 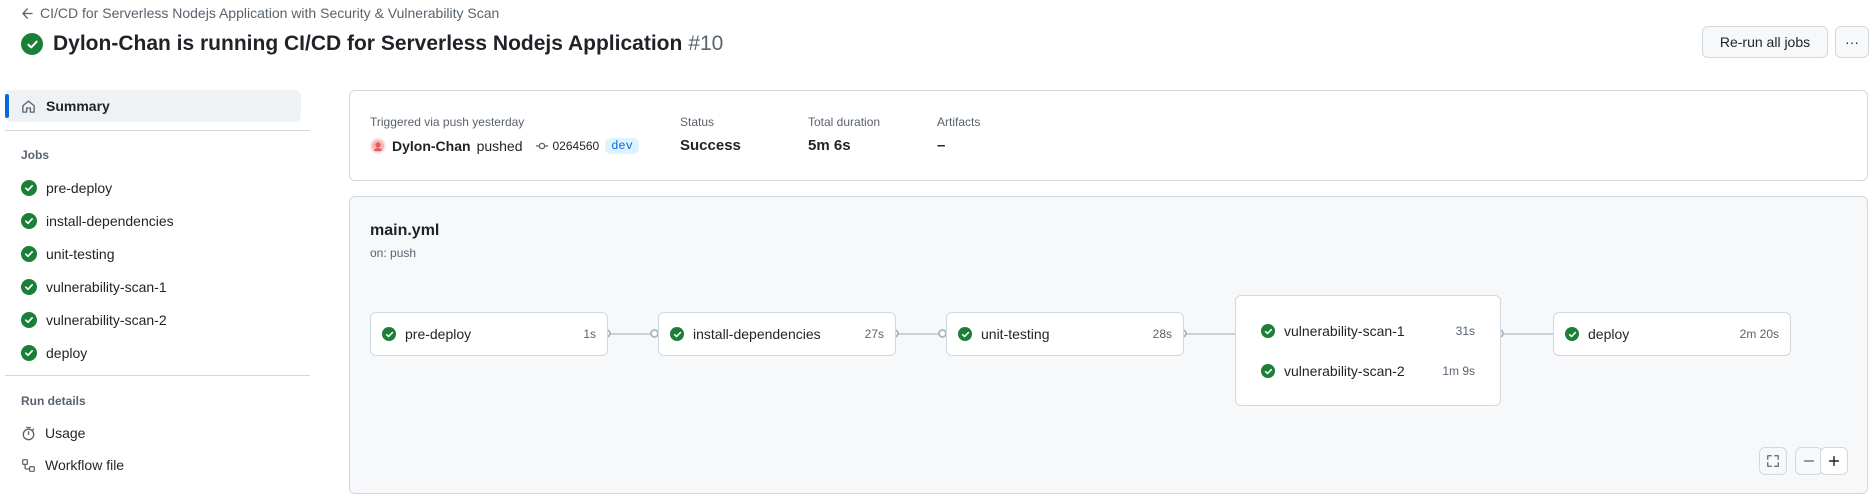 What do you see at coordinates (757, 334) in the screenshot?
I see `node-label: install-dependencies` at bounding box center [757, 334].